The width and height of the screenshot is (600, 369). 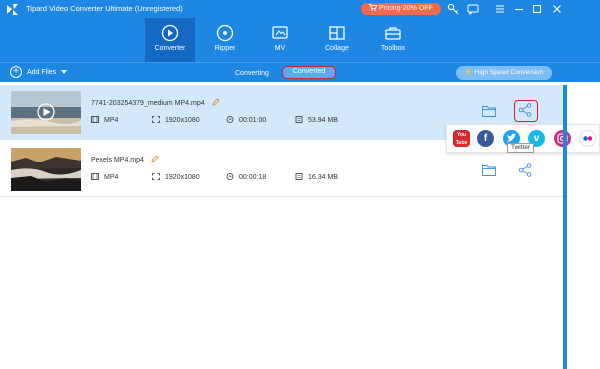 I want to click on file-name: 7741-203254379_medium MP4.mp4, so click(x=155, y=102).